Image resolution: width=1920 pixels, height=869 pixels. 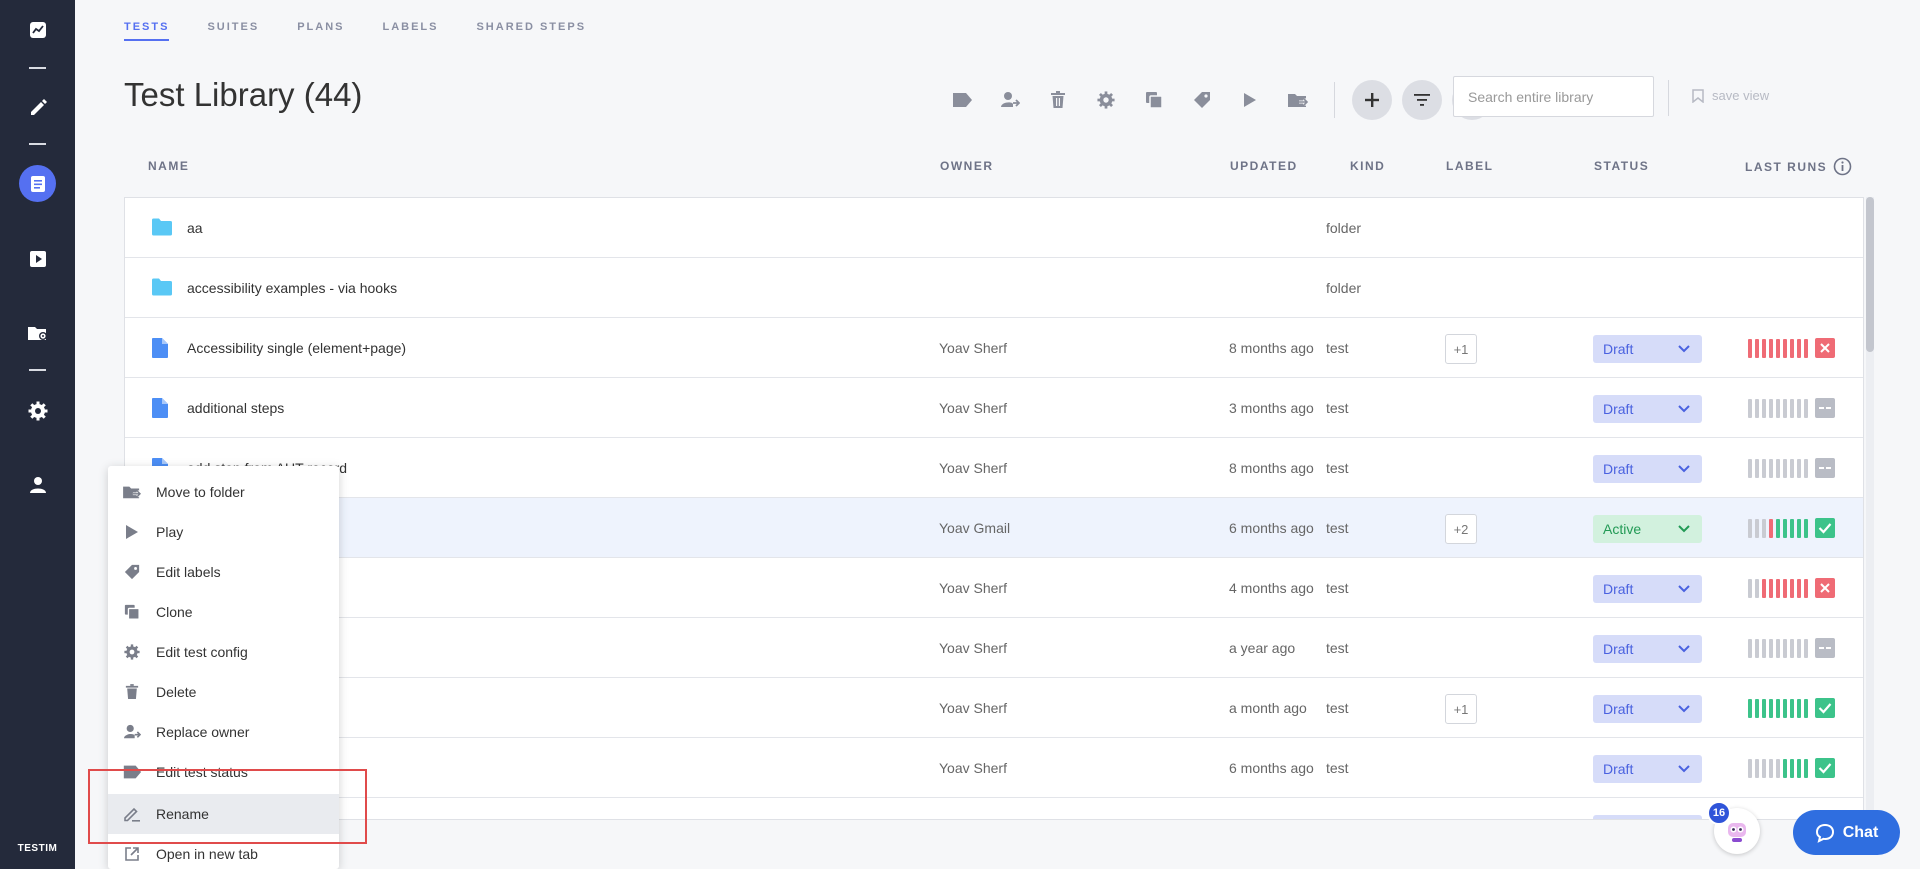 I want to click on menu-item-edit-labels: Edit labels, so click(x=223, y=572).